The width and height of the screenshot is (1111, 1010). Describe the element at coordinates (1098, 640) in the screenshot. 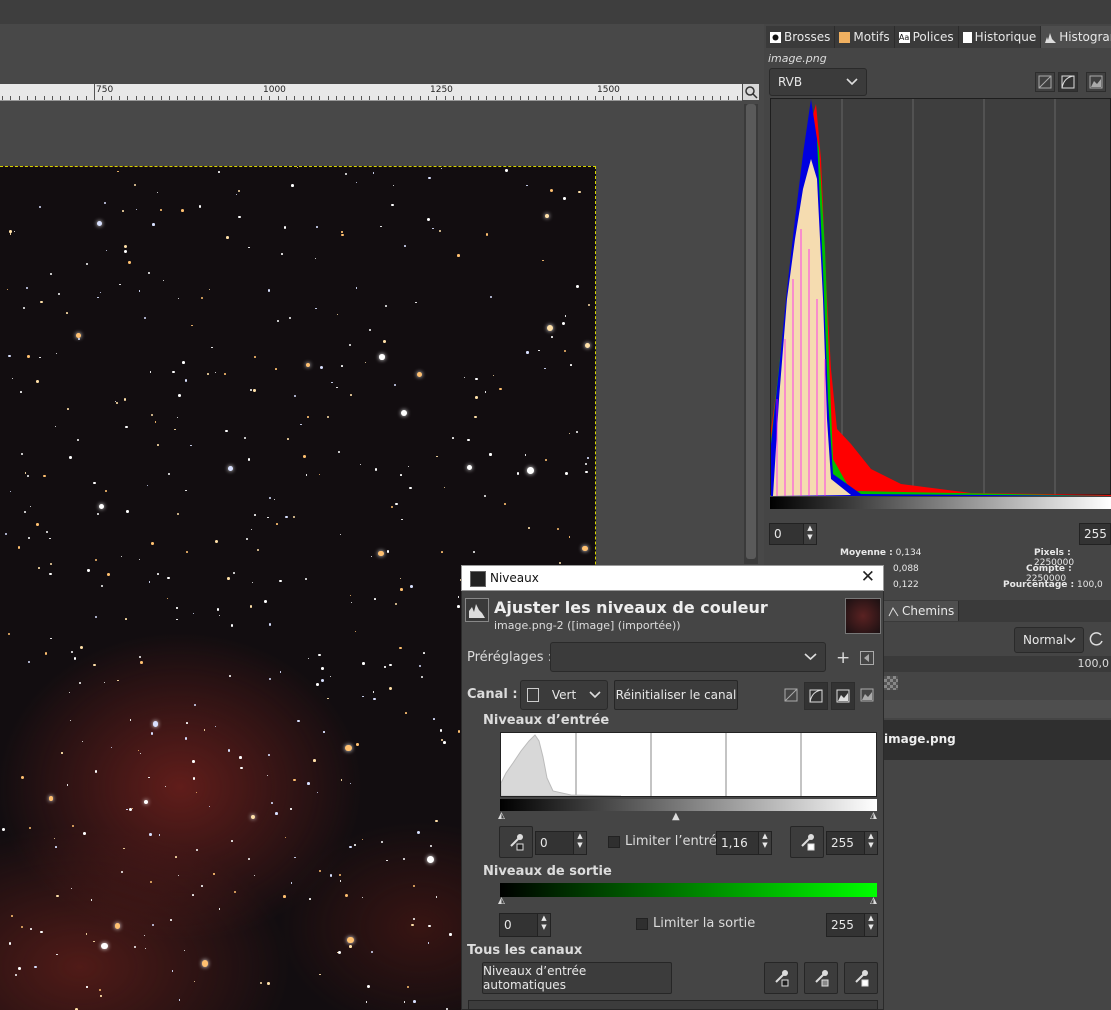

I see `reset-mode-icon` at that location.